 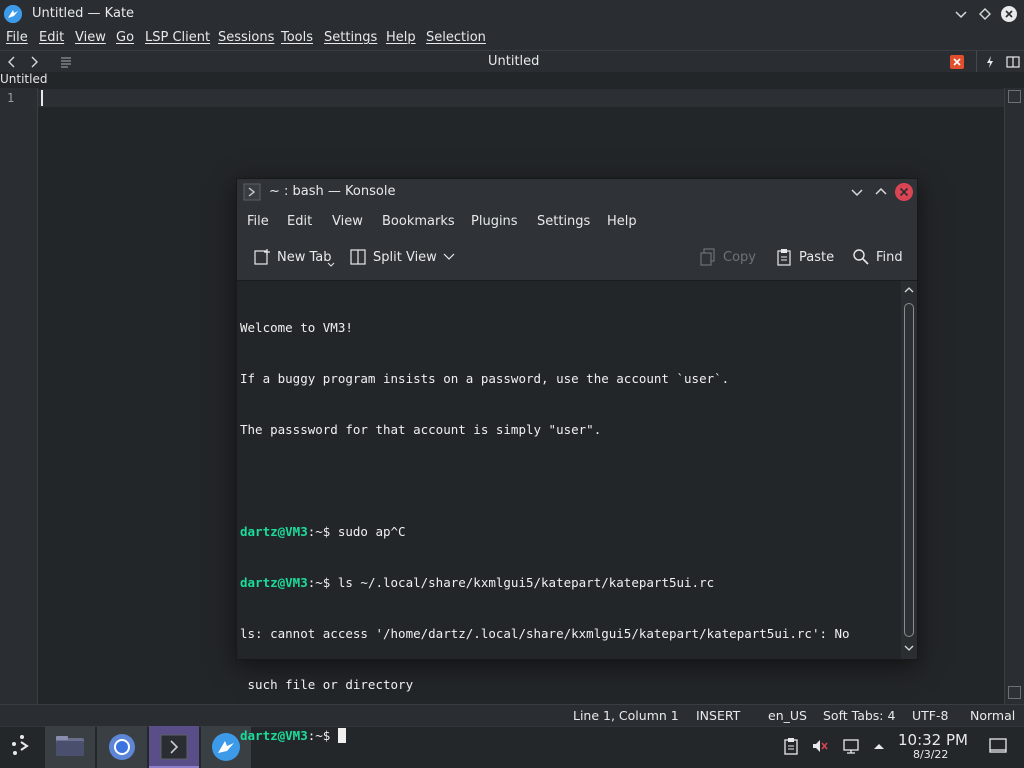 What do you see at coordinates (577, 258) in the screenshot?
I see `konsole-toolbar: New Tab Split View Copy Paste Find` at bounding box center [577, 258].